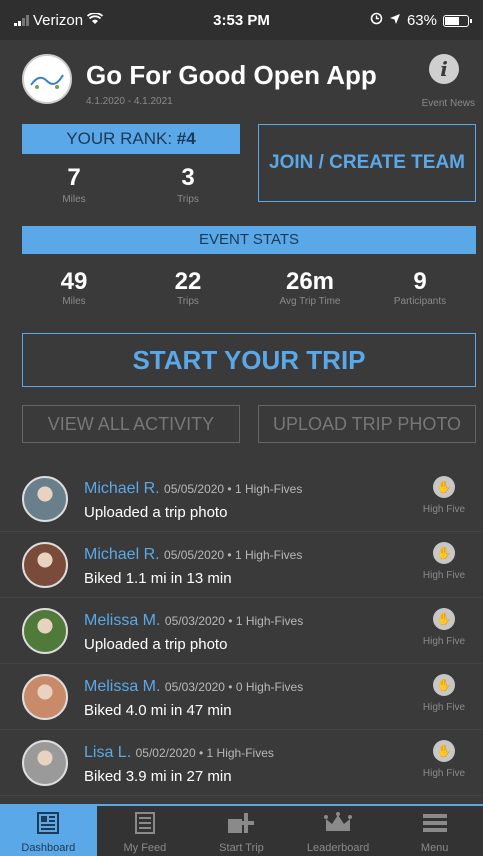 Image resolution: width=483 pixels, height=856 pixels. I want to click on tab-start-trip: Start Trip, so click(241, 831).